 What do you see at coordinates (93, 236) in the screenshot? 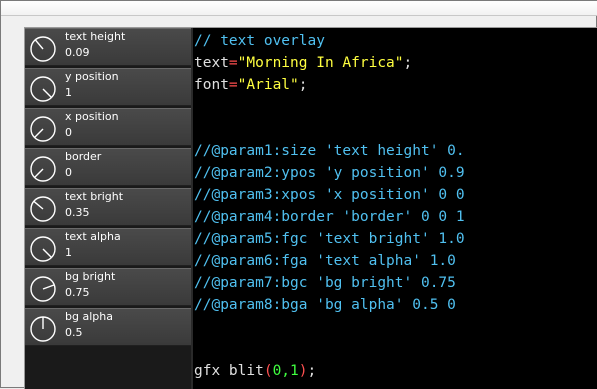
I see `slider-label: text alpha` at bounding box center [93, 236].